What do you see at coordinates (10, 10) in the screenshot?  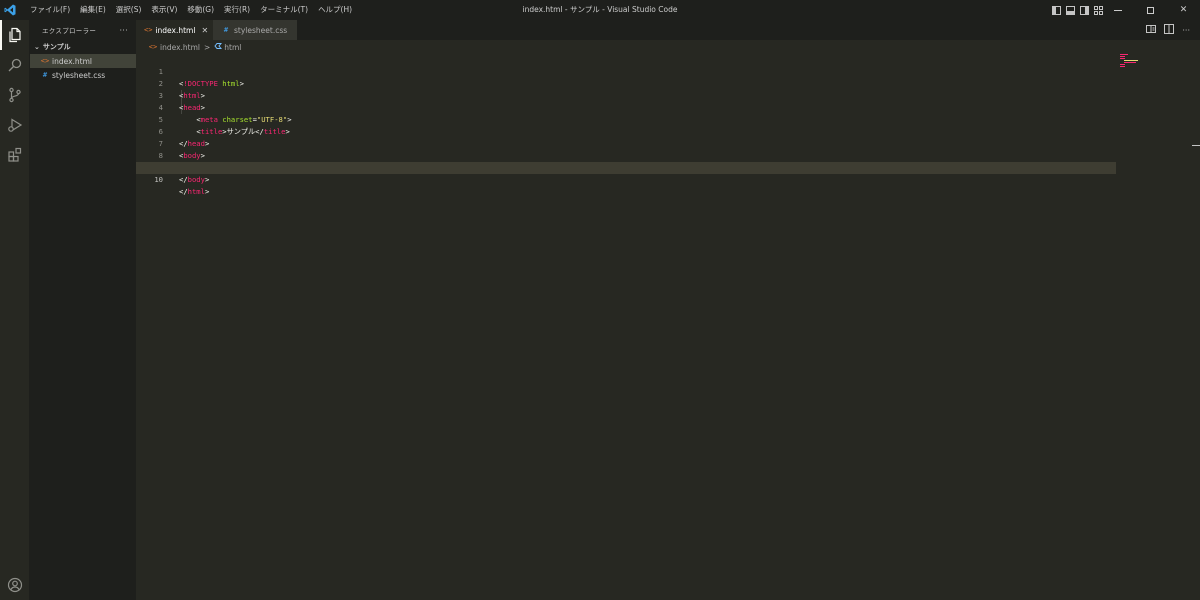 I see `vscode-logo-icon` at bounding box center [10, 10].